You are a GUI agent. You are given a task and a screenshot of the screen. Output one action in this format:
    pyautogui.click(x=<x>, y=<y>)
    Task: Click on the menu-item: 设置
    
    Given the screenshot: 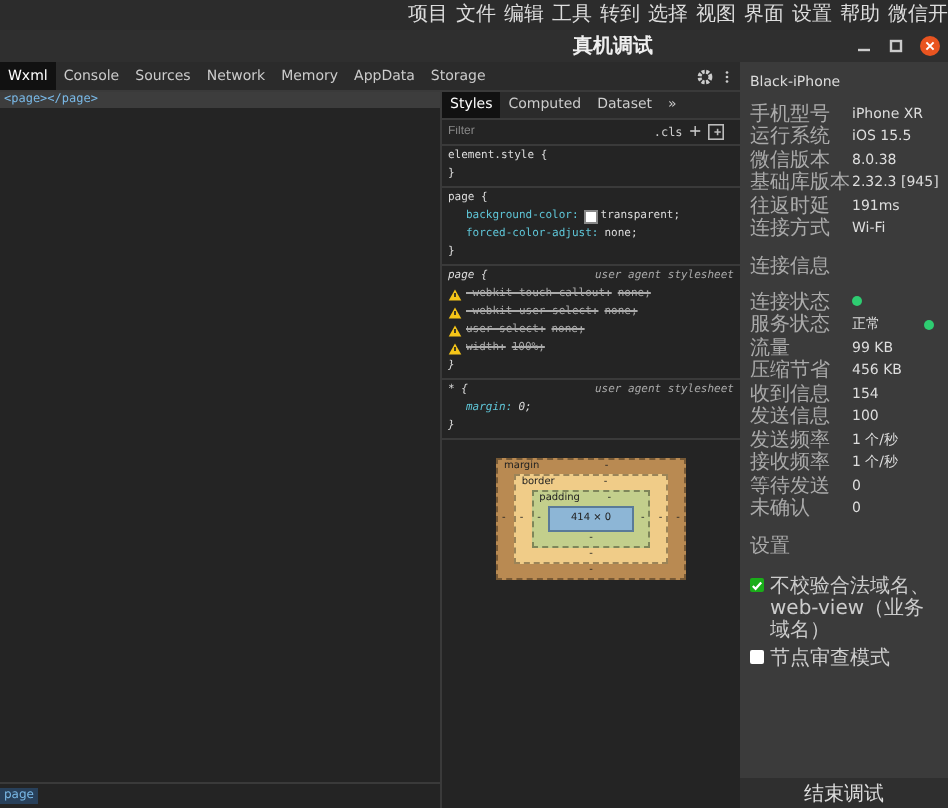 What is the action you would take?
    pyautogui.click(x=812, y=15)
    